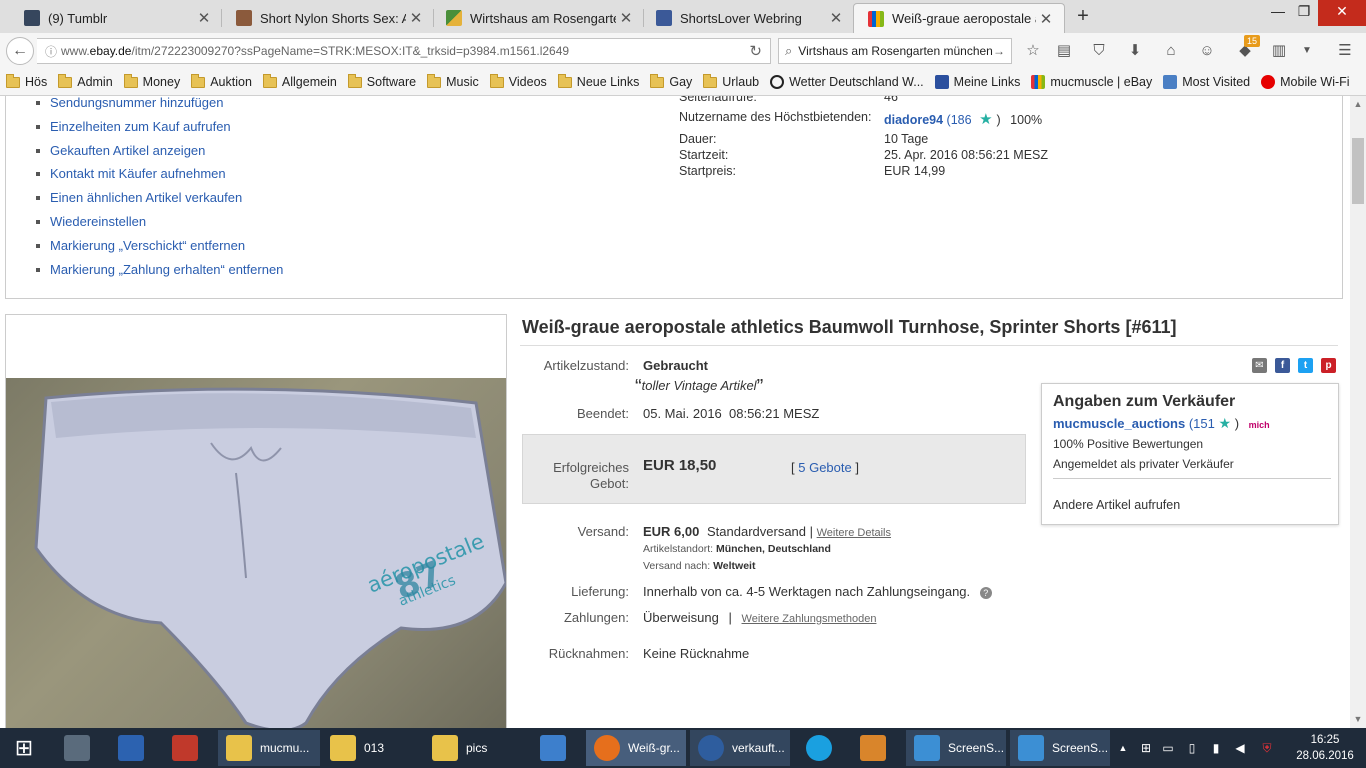 This screenshot has width=1366, height=768. Describe the element at coordinates (1259, 365) in the screenshot. I see `email-share-icon: ✉` at that location.